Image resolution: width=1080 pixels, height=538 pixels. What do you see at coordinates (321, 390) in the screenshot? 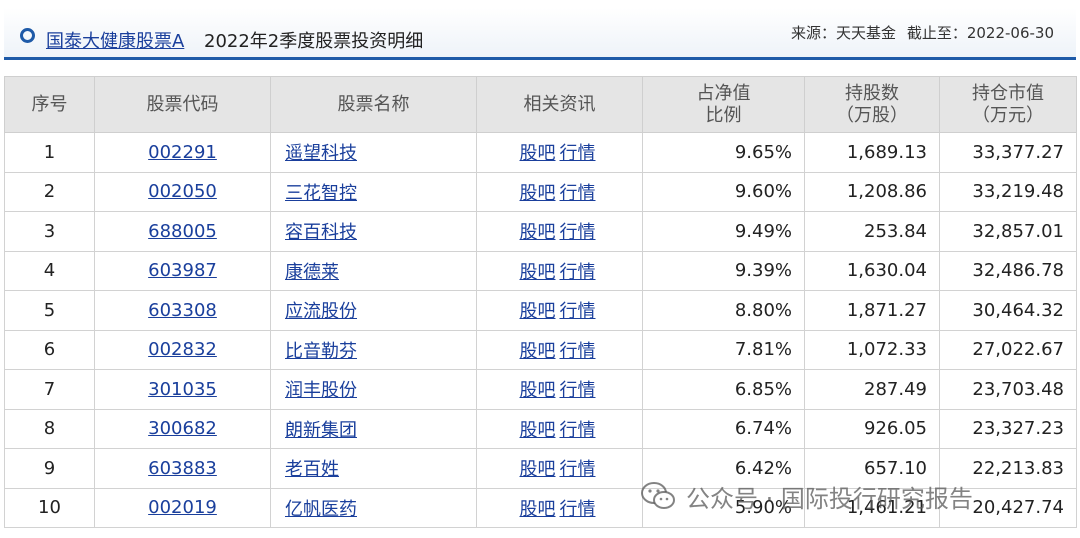
I see `stock-name-link: 润丰股份` at bounding box center [321, 390].